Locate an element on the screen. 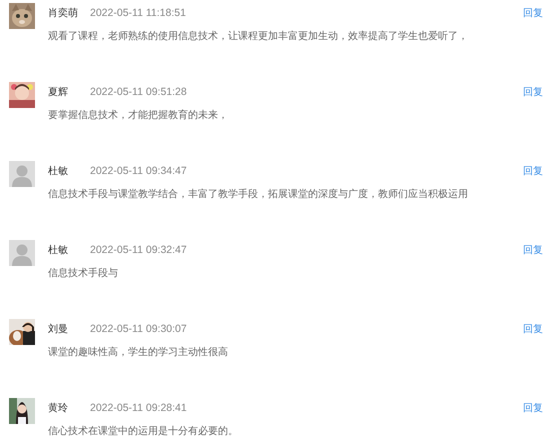  comment-time: 2022-05-11 09:34:47 is located at coordinates (139, 171).